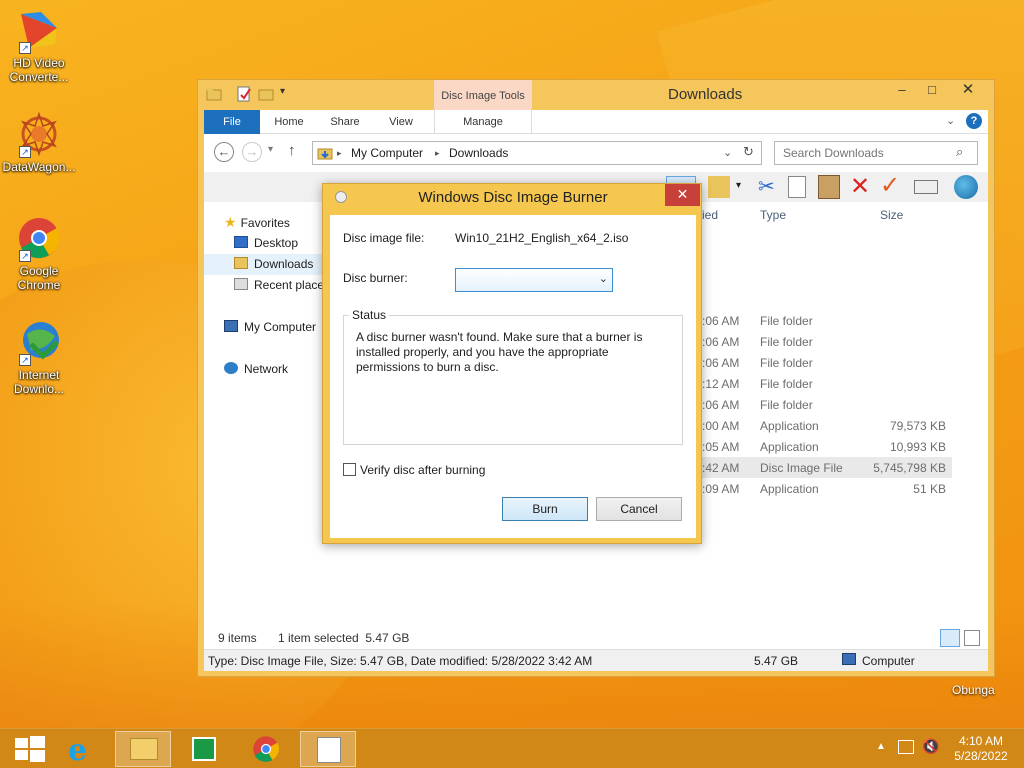  What do you see at coordinates (387, 153) in the screenshot?
I see `breadcrumb-my-computer: My Computer` at bounding box center [387, 153].